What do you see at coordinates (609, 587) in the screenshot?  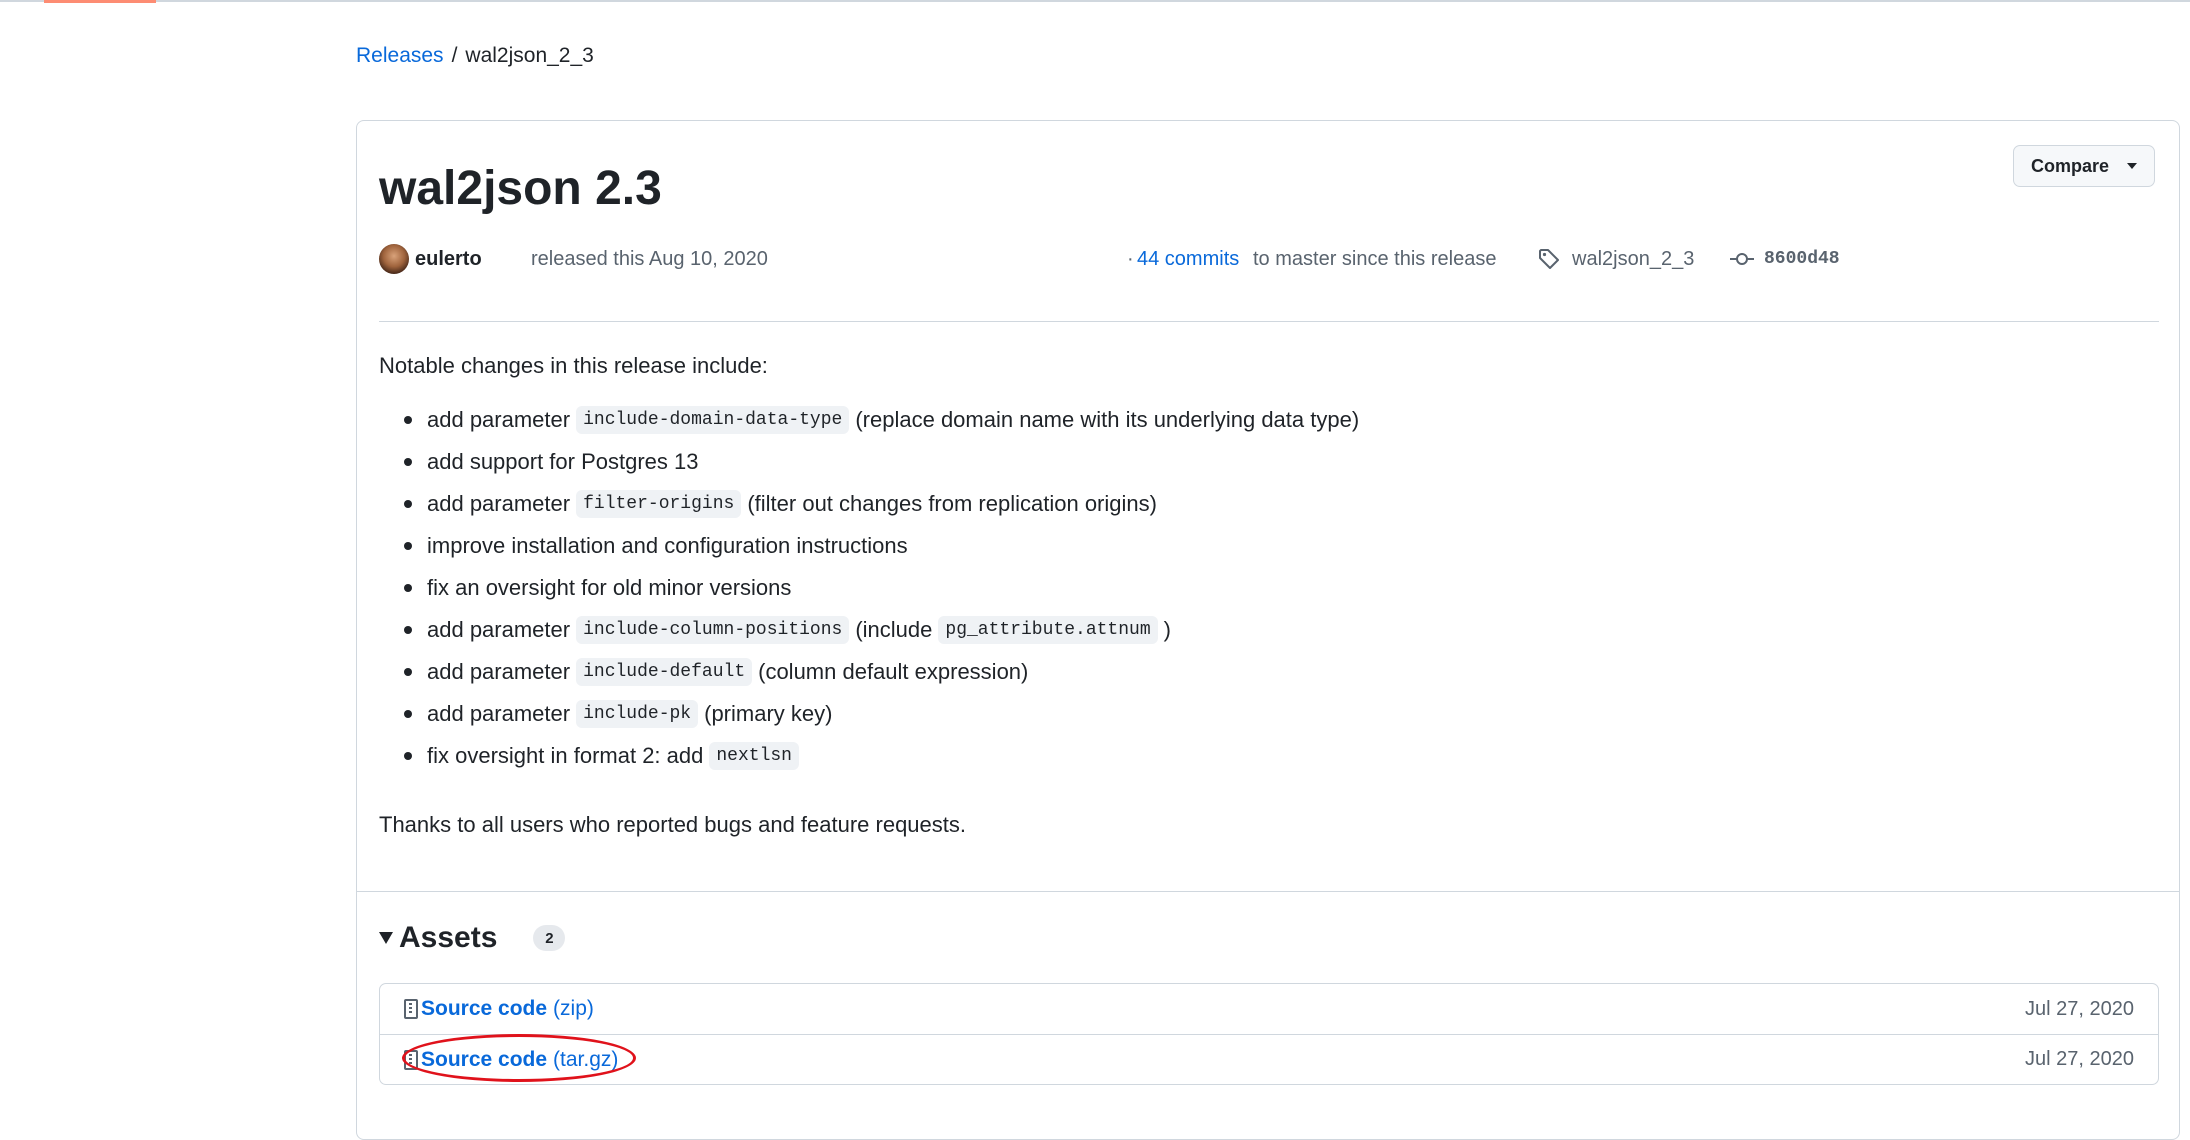 I see `list-item-text: fix an oversight for old minor versions` at bounding box center [609, 587].